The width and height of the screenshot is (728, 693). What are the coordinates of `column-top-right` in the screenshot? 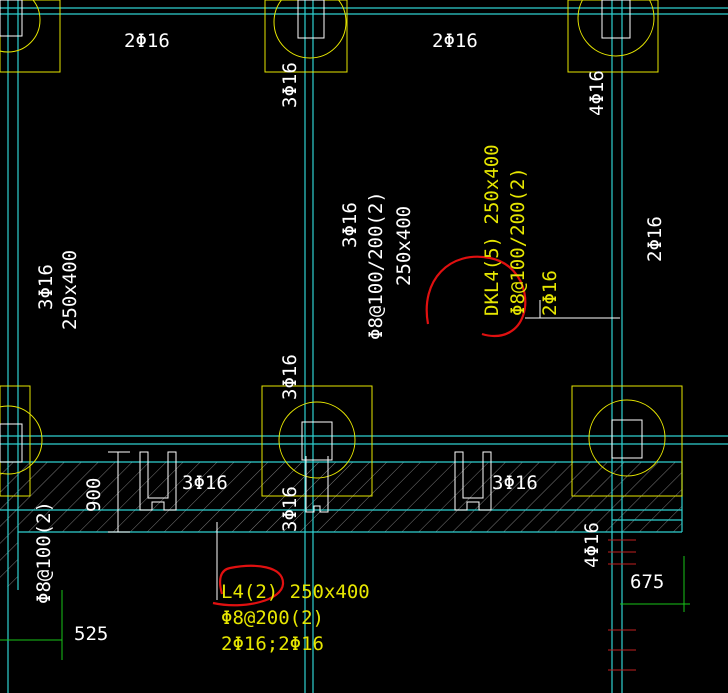 It's located at (613, 36).